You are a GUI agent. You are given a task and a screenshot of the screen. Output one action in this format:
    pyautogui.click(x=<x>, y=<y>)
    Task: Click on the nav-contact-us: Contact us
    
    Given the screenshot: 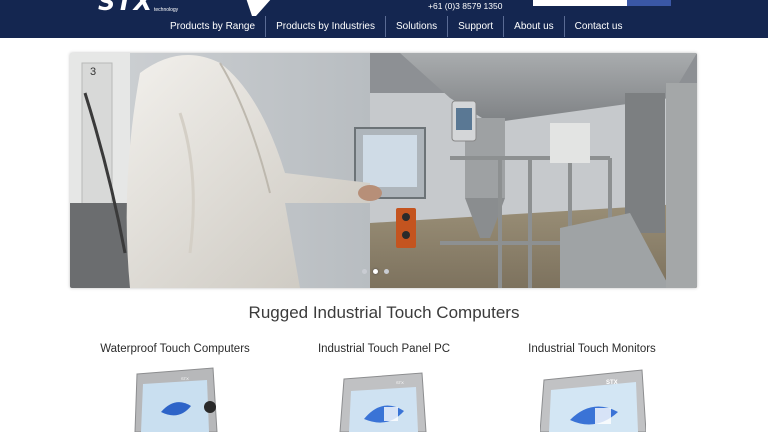 What is the action you would take?
    pyautogui.click(x=598, y=26)
    